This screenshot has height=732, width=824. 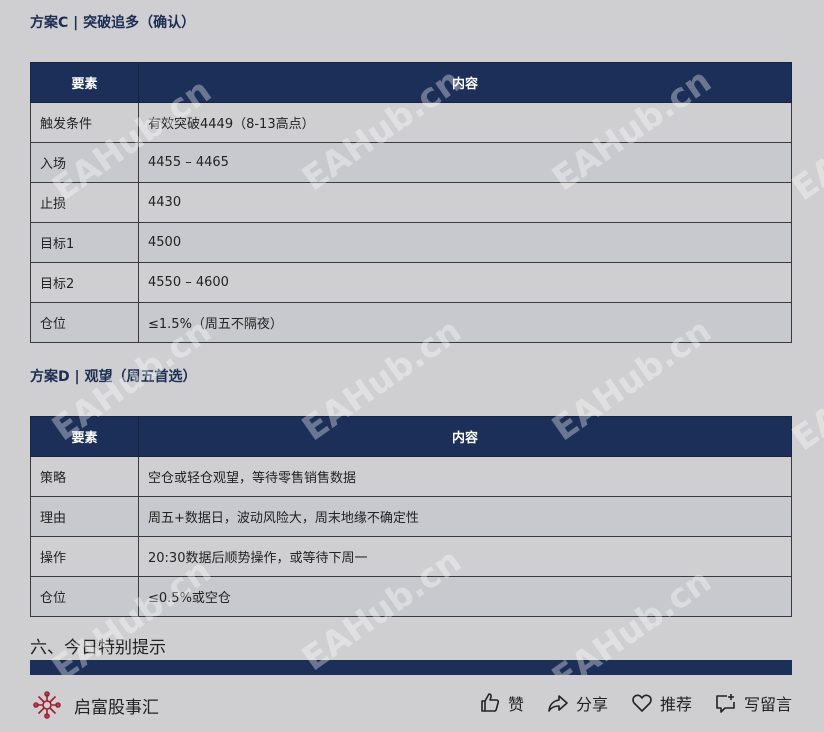 What do you see at coordinates (490, 702) in the screenshot?
I see `thumbs-up-icon` at bounding box center [490, 702].